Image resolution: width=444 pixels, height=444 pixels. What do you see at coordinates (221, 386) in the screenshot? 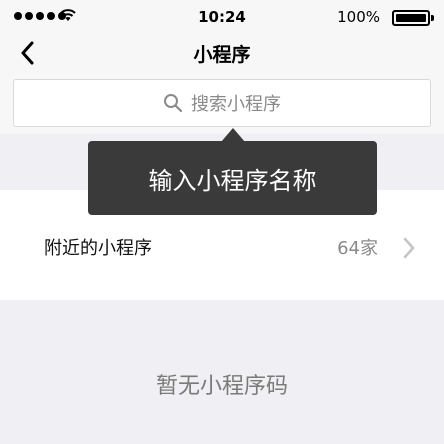
I see `empty-state-text: 暂无小程序码` at bounding box center [221, 386].